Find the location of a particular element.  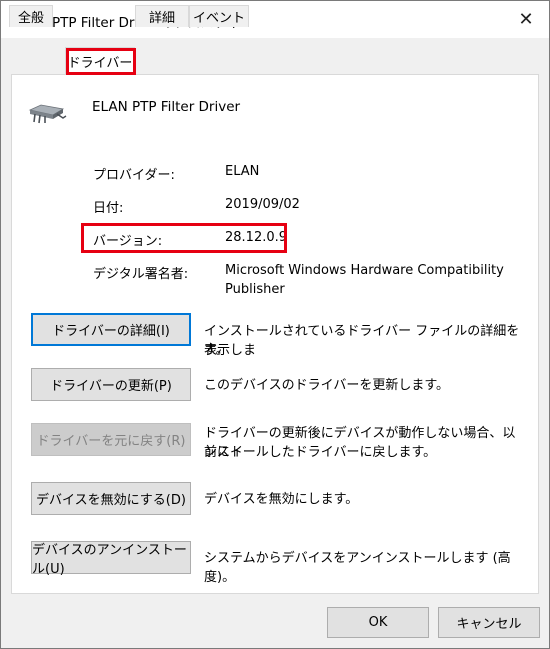

date-value: 2019/09/02 is located at coordinates (262, 204).